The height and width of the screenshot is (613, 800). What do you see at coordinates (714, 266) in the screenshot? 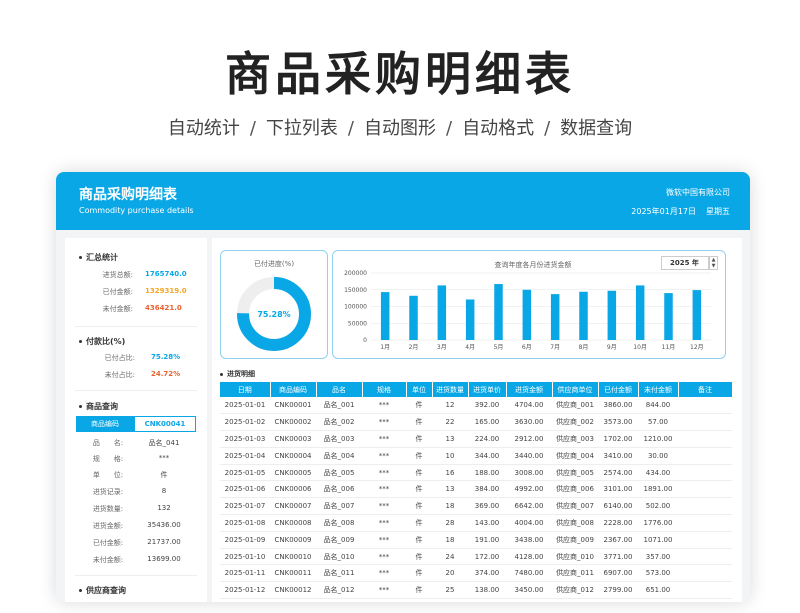
I see `spin-down-icon: ▼` at bounding box center [714, 266].